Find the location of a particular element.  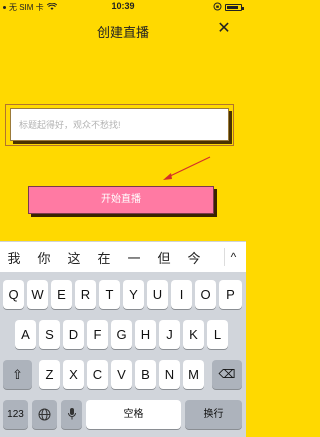

candidate-item: 在 is located at coordinates (104, 257).